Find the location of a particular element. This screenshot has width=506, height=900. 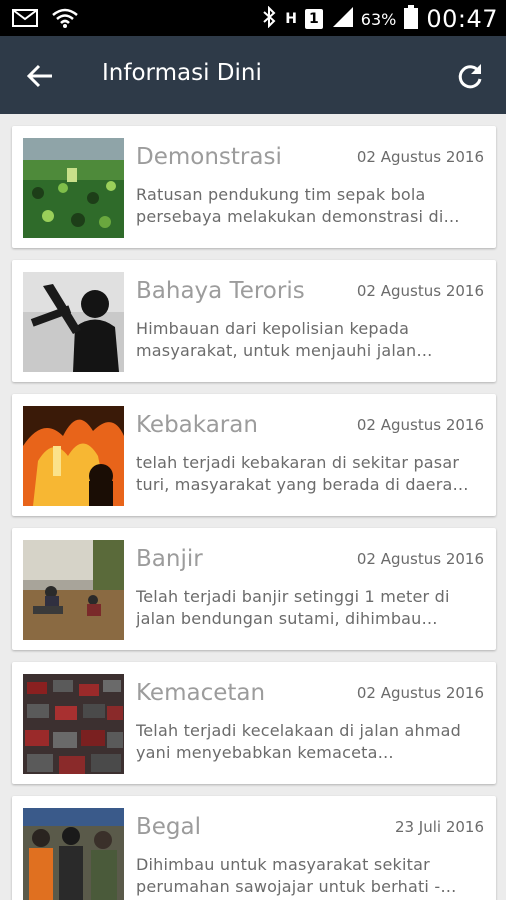

bluetooth-icon is located at coordinates (269, 18).